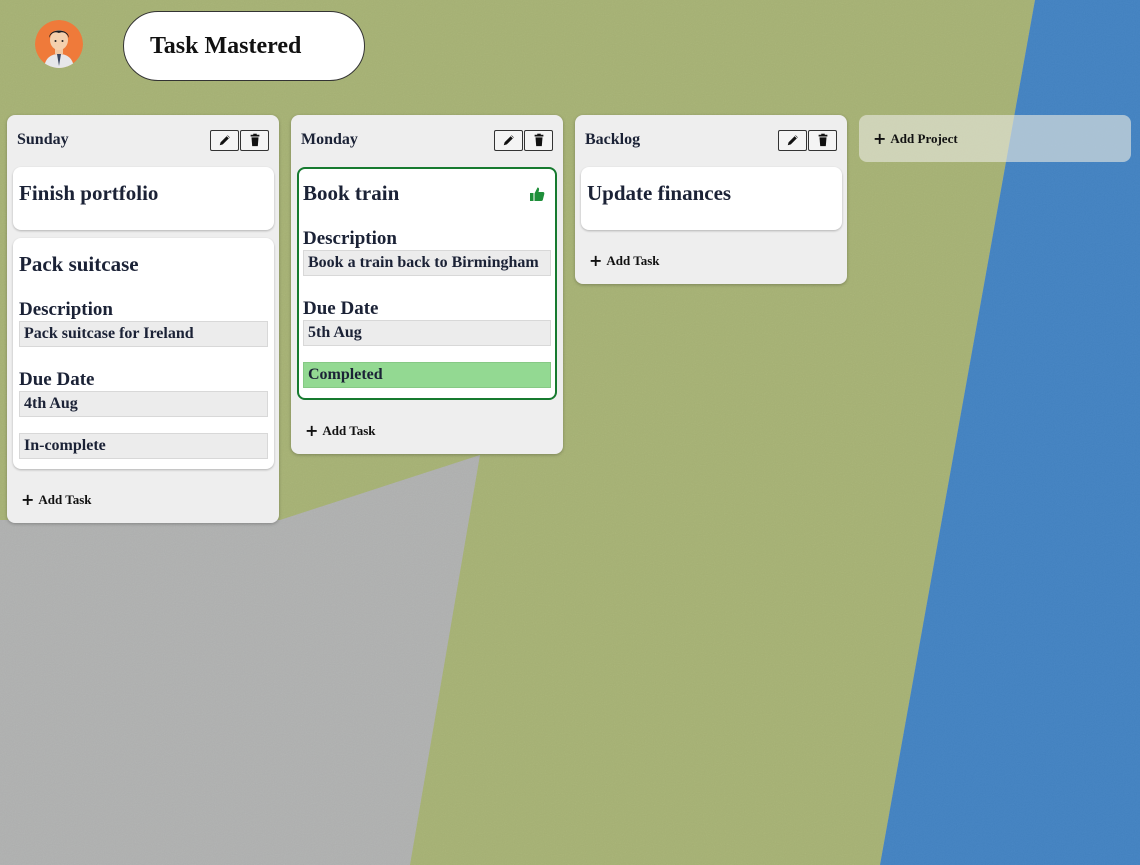  What do you see at coordinates (427, 333) in the screenshot?
I see `due-date-field: 5th Aug` at bounding box center [427, 333].